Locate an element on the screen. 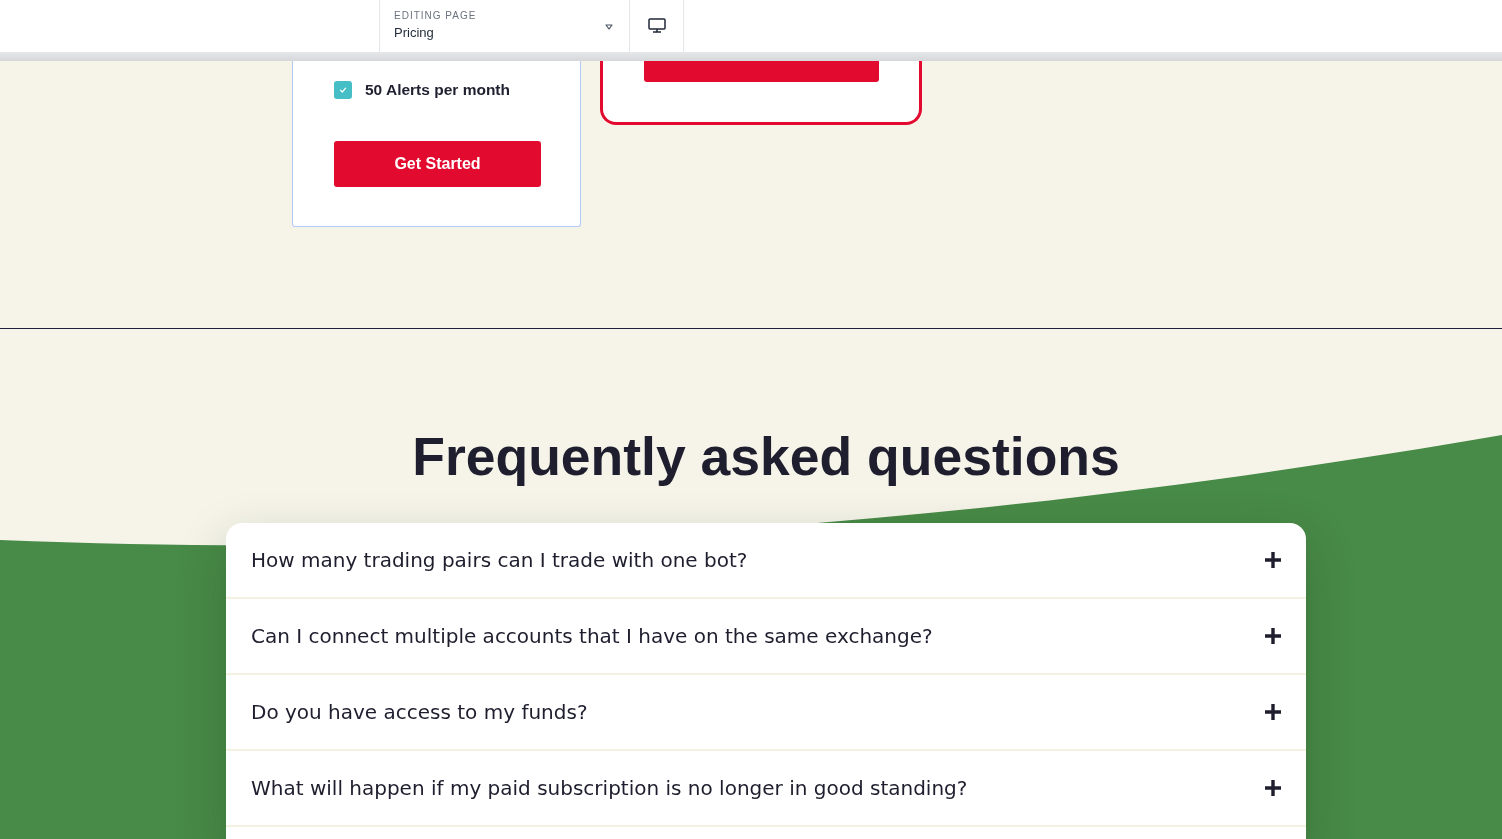  monitor-icon is located at coordinates (656, 25).